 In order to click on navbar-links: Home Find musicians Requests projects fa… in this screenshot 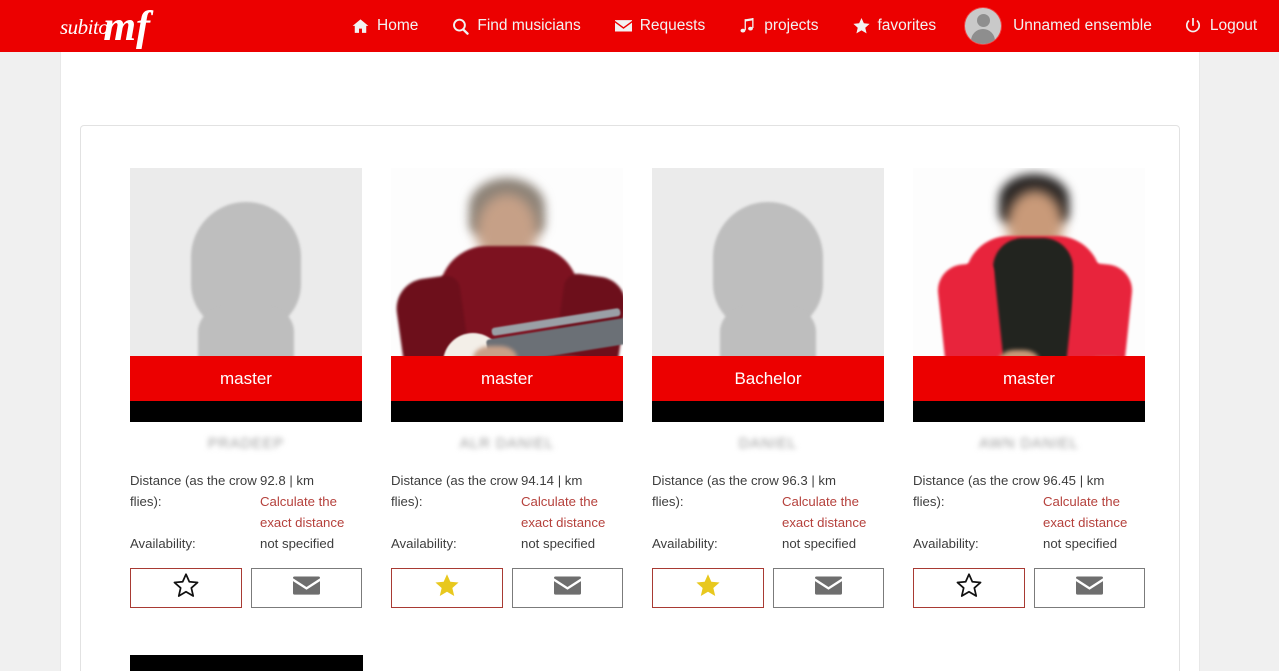, I will do `click(804, 26)`.